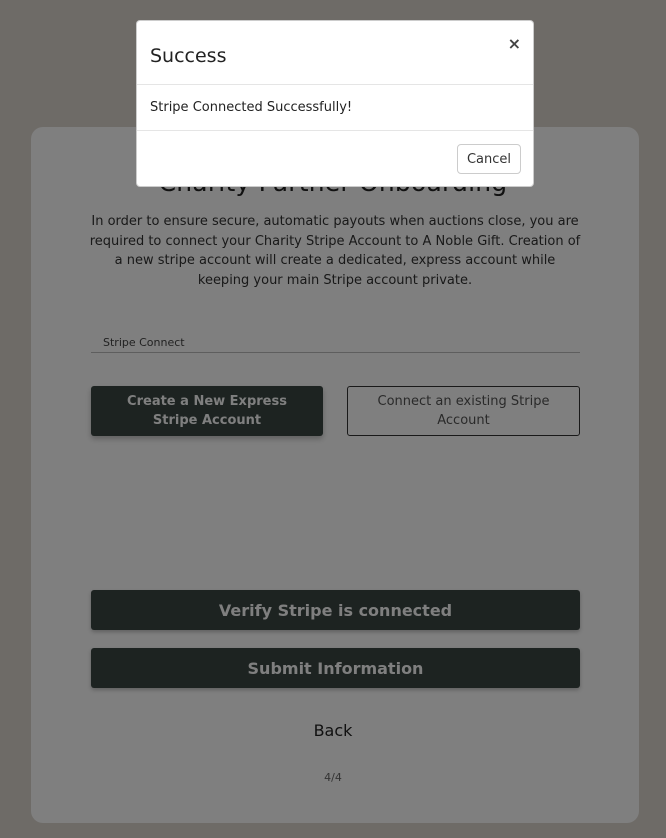 This screenshot has width=666, height=838. I want to click on modal-title: Success, so click(188, 56).